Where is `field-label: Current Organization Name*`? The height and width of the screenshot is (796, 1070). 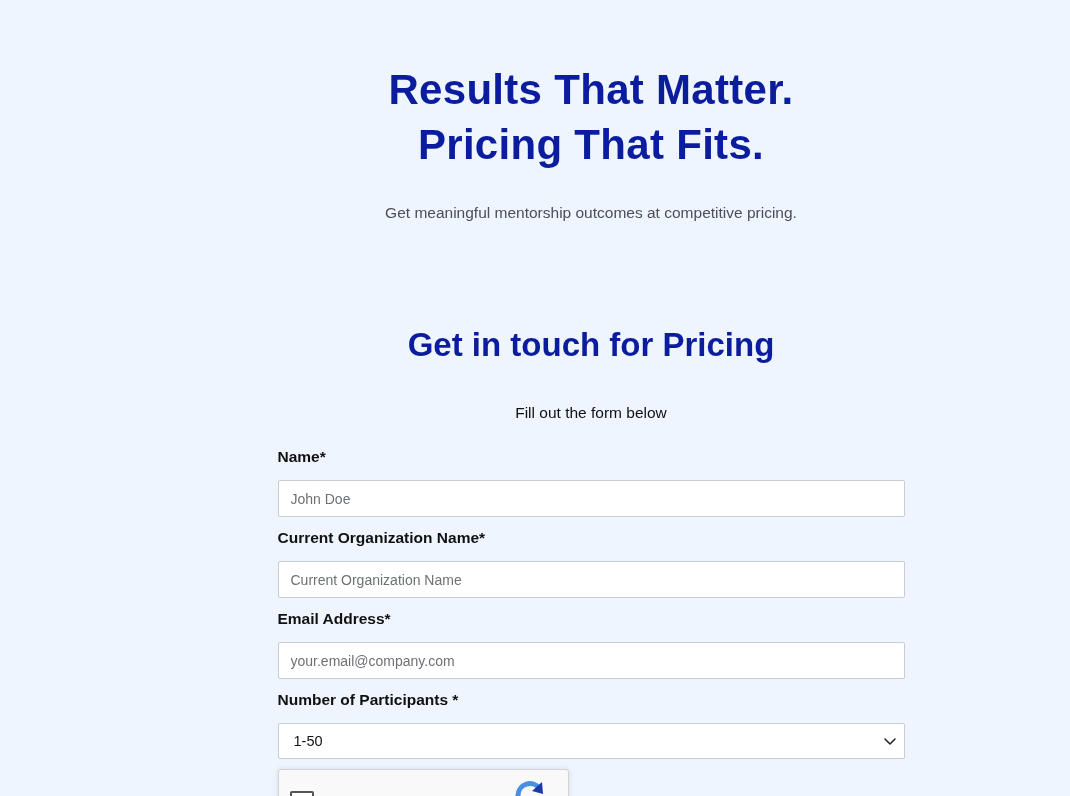 field-label: Current Organization Name* is located at coordinates (381, 538).